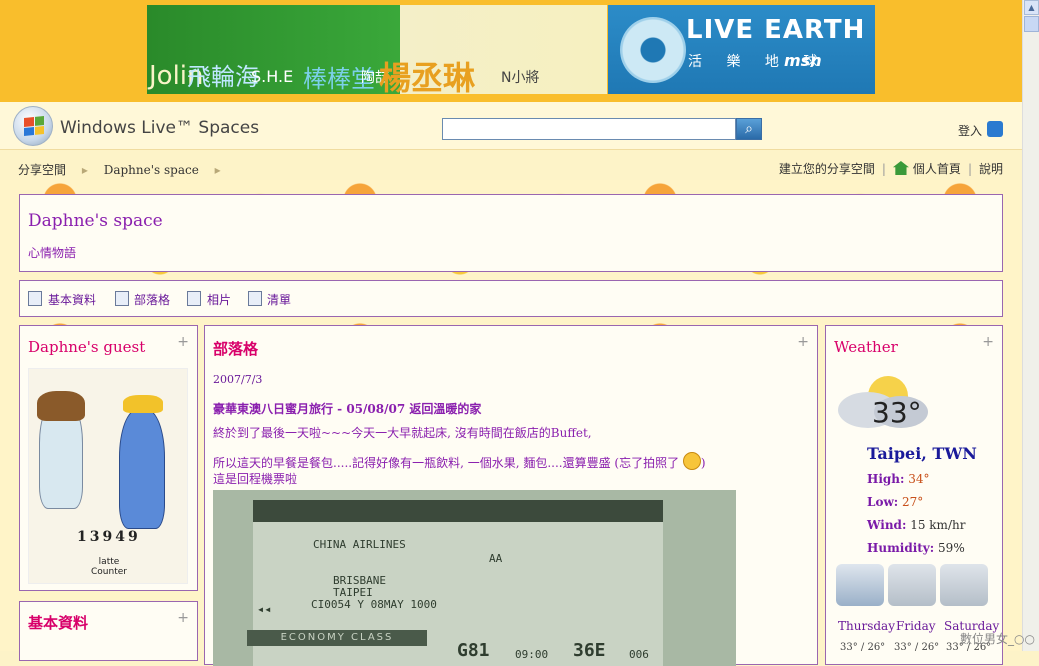 This screenshot has width=1039, height=666. Describe the element at coordinates (235, 348) in the screenshot. I see `blog-heading: 部落格` at that location.